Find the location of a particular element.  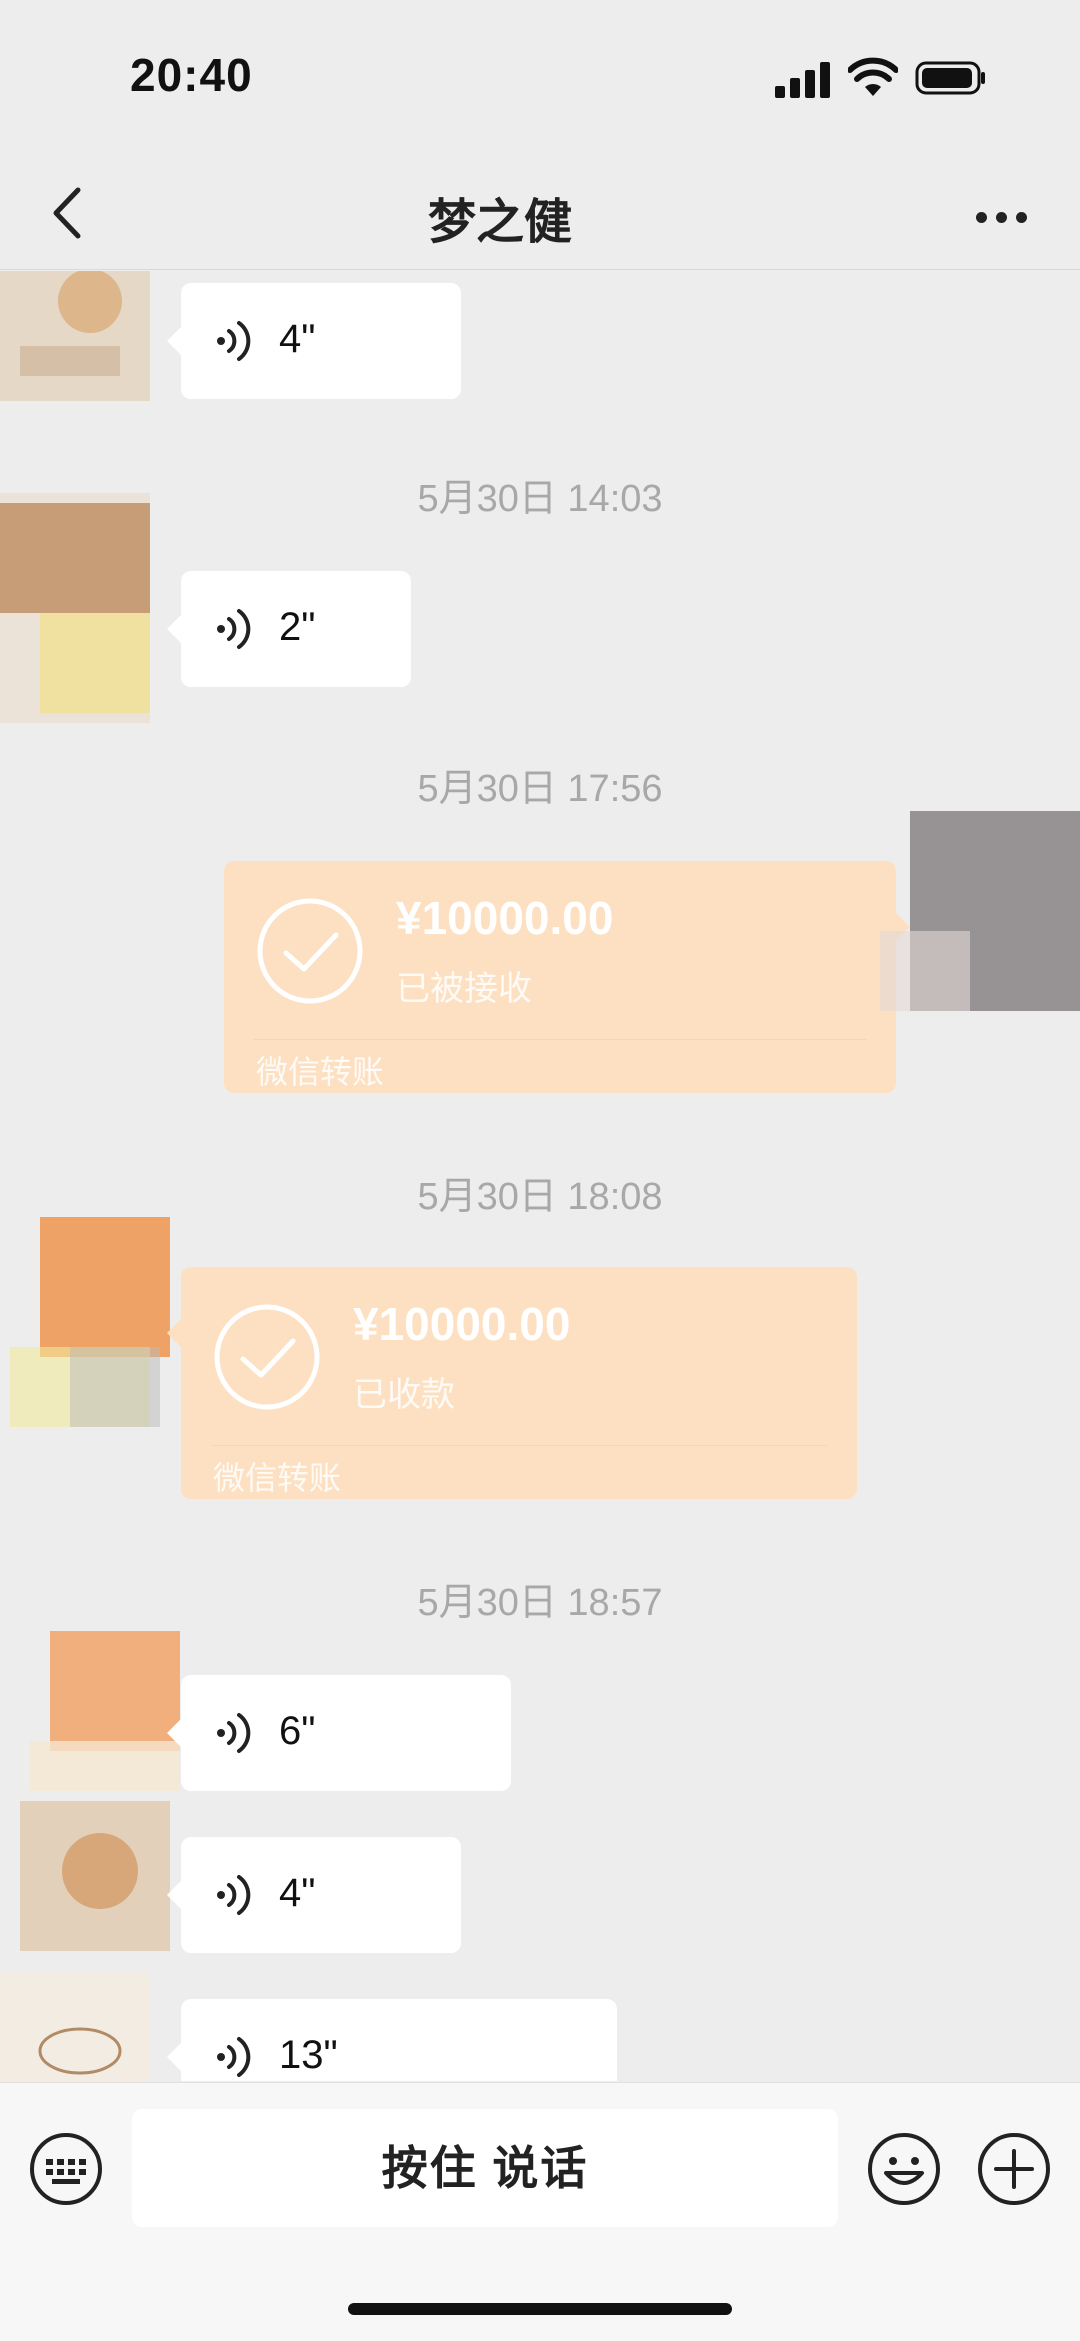

my-avatar is located at coordinates (980, 911).